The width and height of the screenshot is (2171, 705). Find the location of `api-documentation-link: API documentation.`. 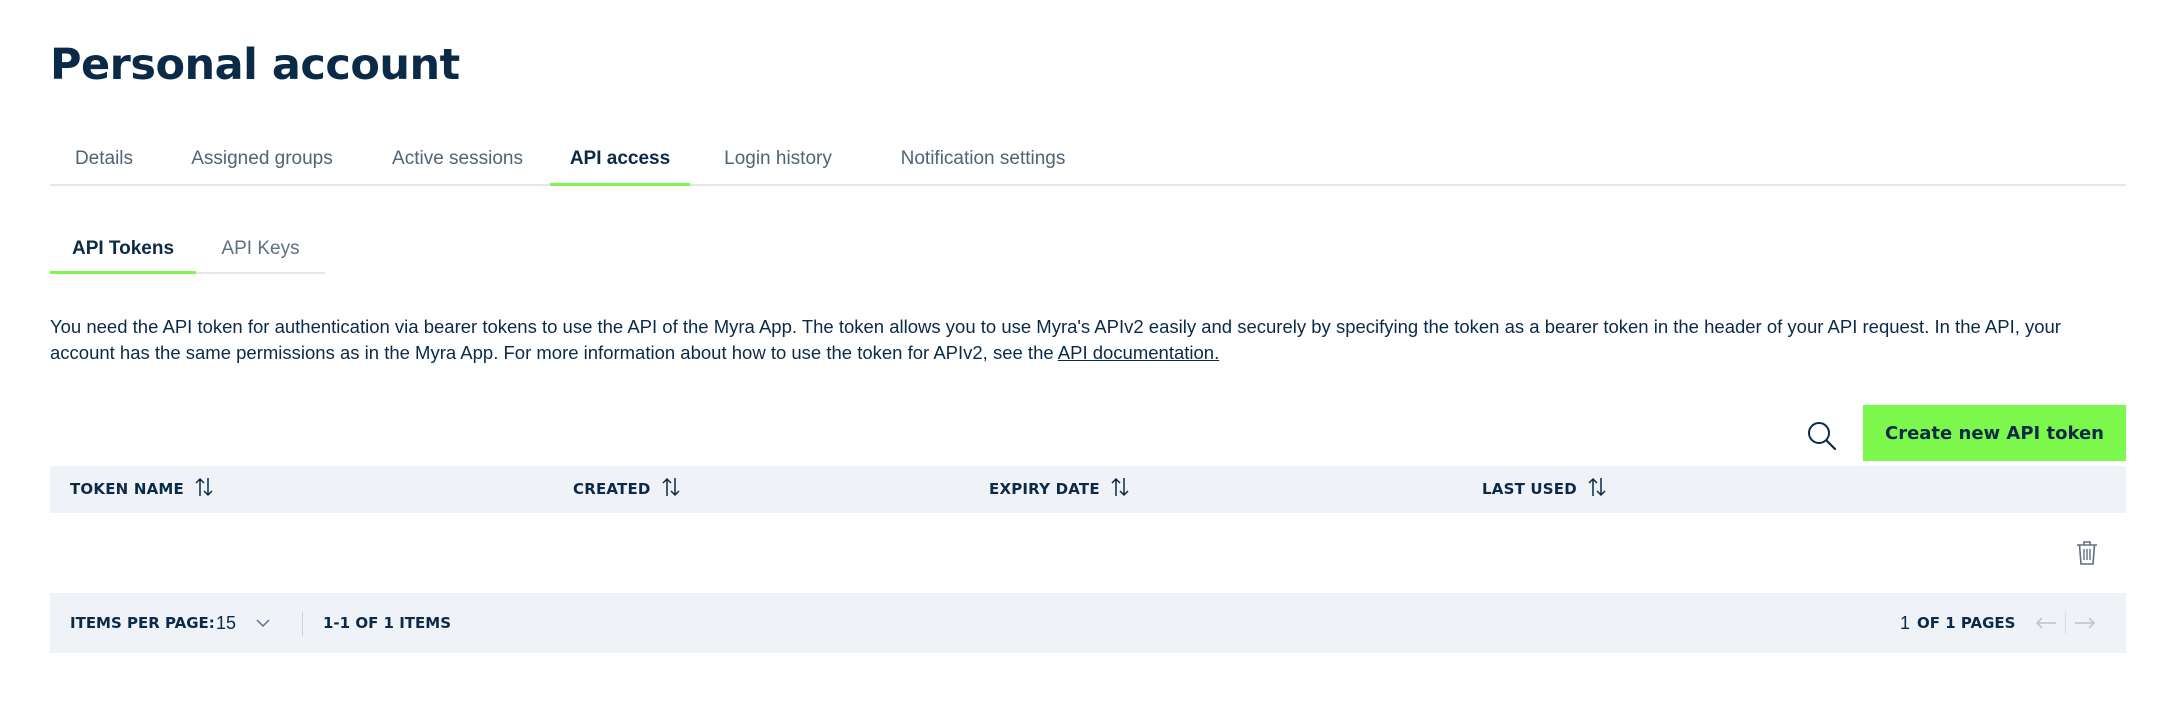

api-documentation-link: API documentation. is located at coordinates (1138, 352).